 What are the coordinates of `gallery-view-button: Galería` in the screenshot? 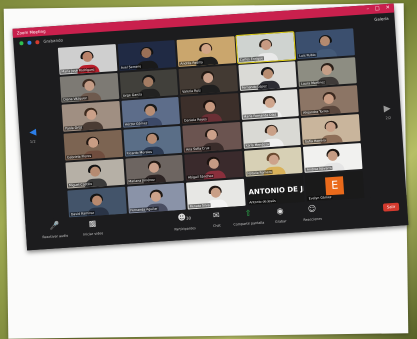 It's located at (381, 19).